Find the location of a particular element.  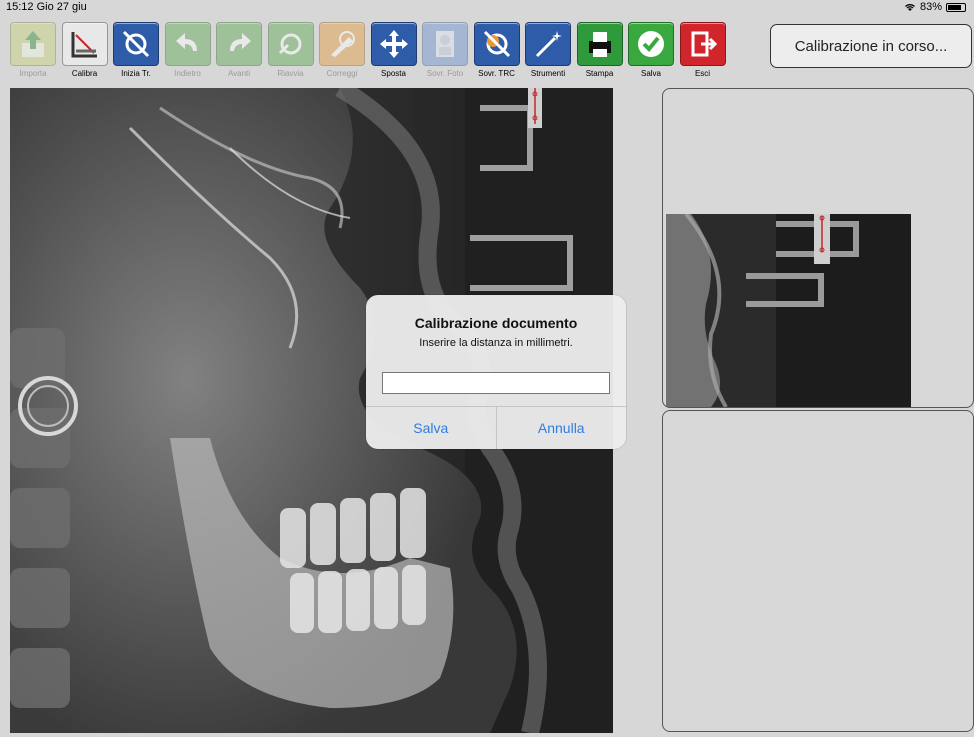

status-bar: 15:12 Gio 27 giu 83% is located at coordinates (487, 7).